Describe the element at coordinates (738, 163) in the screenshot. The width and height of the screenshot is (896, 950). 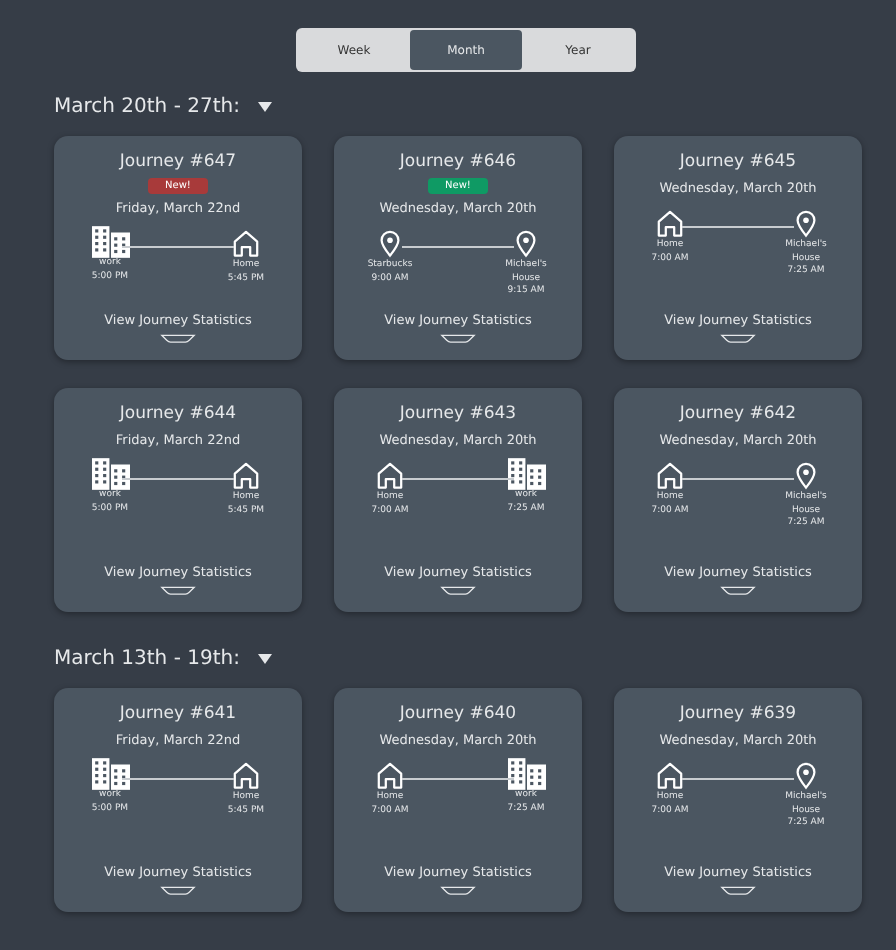
I see `journey-title: Journey #645` at that location.